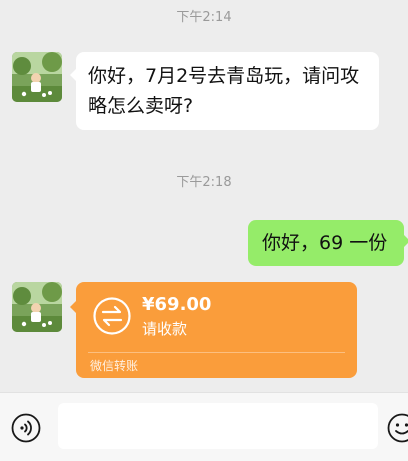  What do you see at coordinates (26, 428) in the screenshot?
I see `voice-icon` at bounding box center [26, 428].